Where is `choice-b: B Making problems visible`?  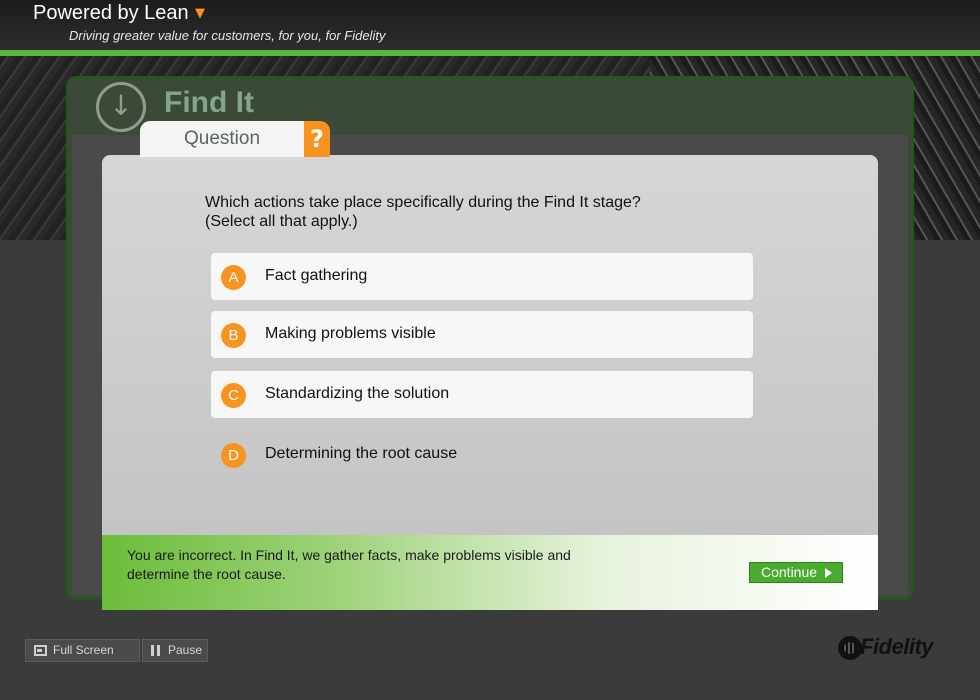
choice-b: B Making problems visible is located at coordinates (482, 334).